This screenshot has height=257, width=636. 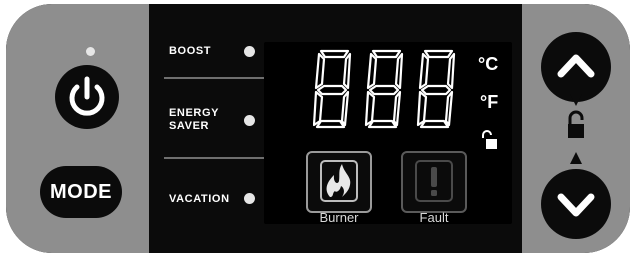 What do you see at coordinates (249, 51) in the screenshot?
I see `boost-led` at bounding box center [249, 51].